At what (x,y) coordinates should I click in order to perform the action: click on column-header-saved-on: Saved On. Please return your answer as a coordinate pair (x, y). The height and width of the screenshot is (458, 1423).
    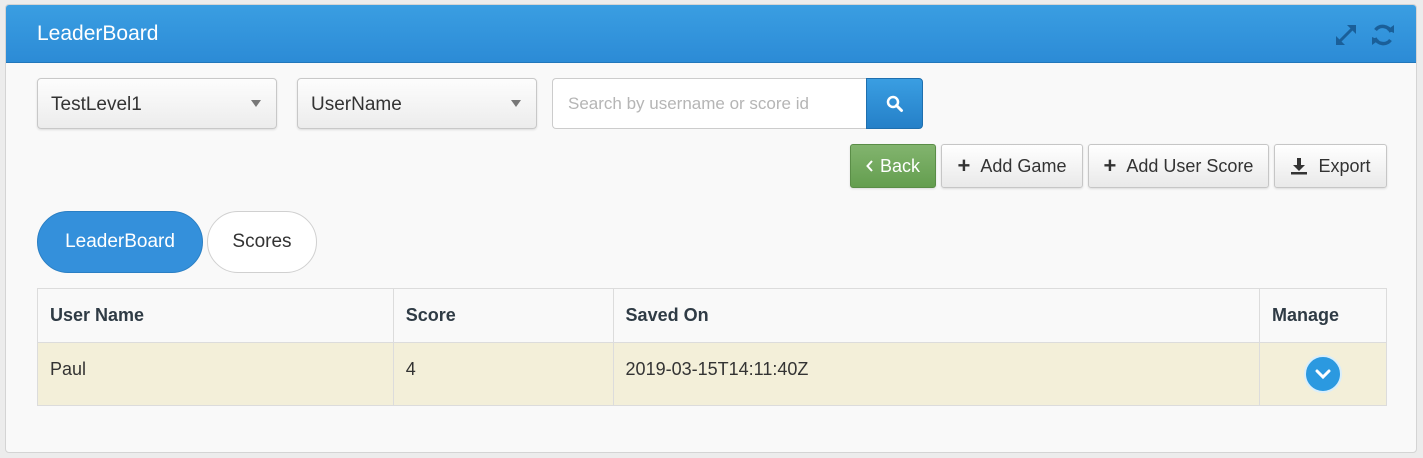
    Looking at the image, I should click on (936, 315).